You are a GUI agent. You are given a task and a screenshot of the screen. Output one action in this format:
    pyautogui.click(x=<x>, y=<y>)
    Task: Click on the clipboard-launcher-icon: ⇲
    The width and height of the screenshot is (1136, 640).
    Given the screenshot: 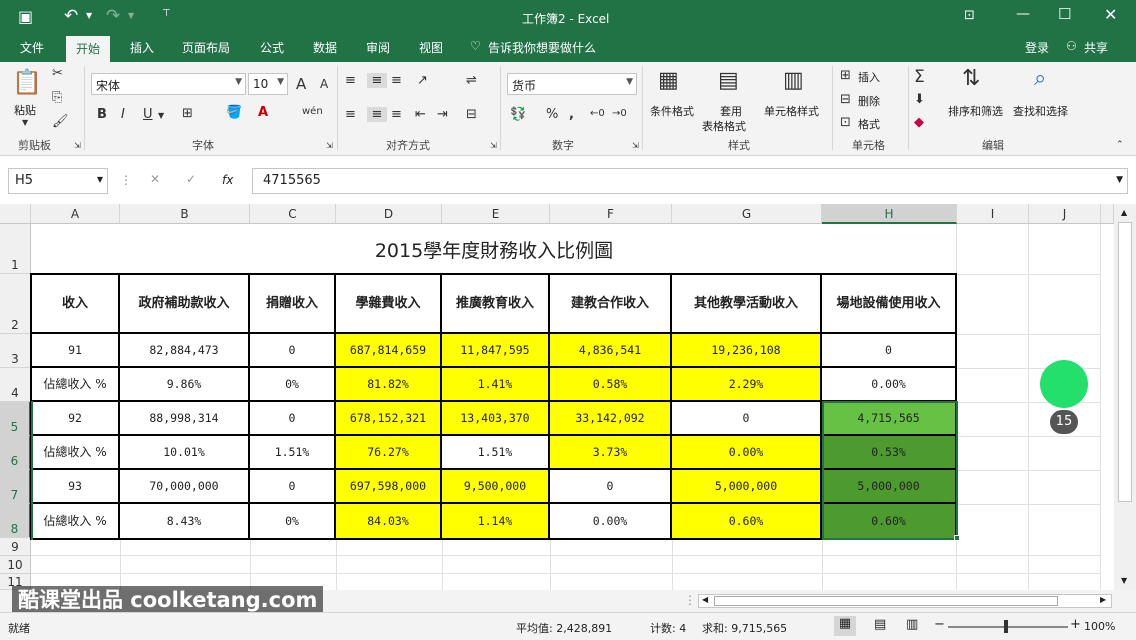 What is the action you would take?
    pyautogui.click(x=77, y=145)
    